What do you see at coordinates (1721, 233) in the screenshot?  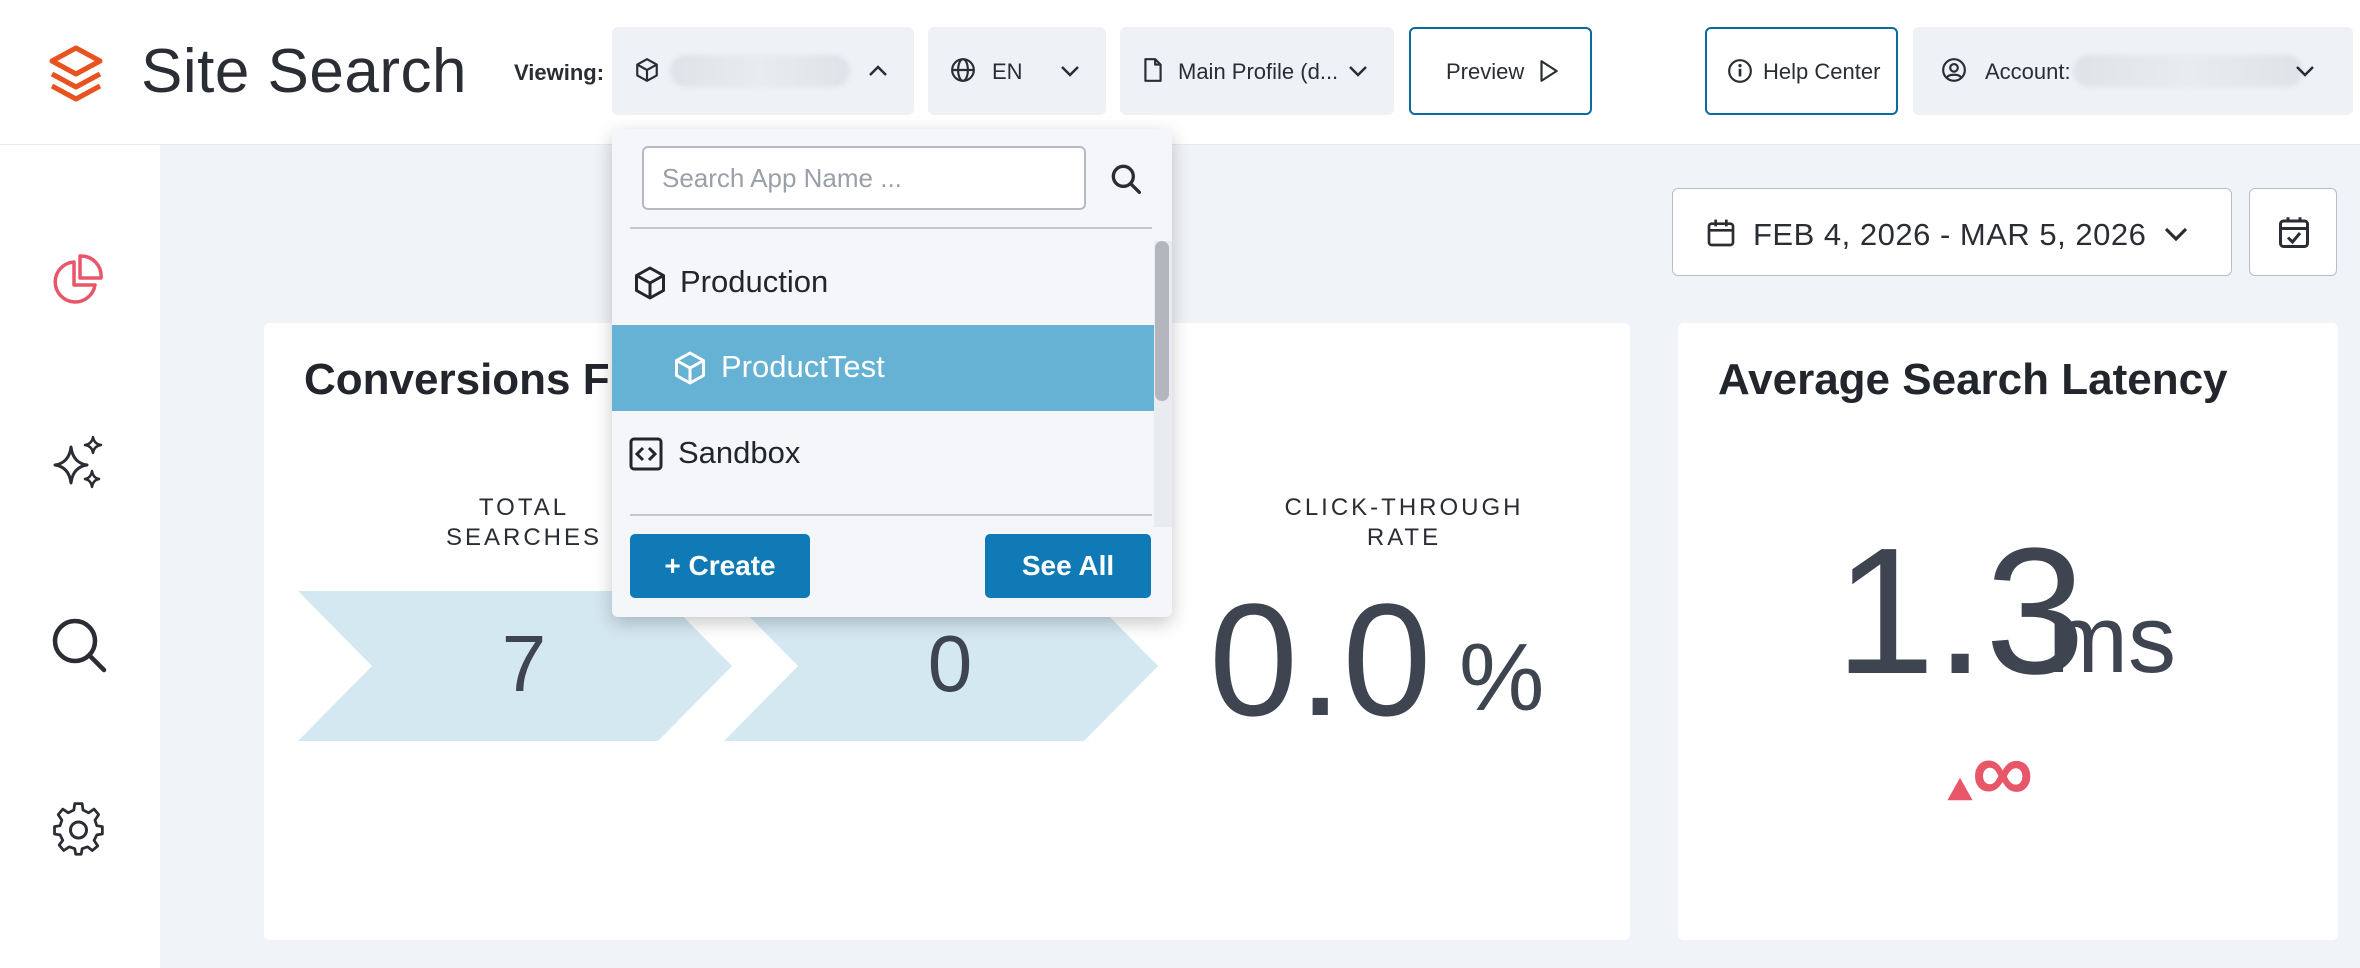 I see `calendar-icon` at bounding box center [1721, 233].